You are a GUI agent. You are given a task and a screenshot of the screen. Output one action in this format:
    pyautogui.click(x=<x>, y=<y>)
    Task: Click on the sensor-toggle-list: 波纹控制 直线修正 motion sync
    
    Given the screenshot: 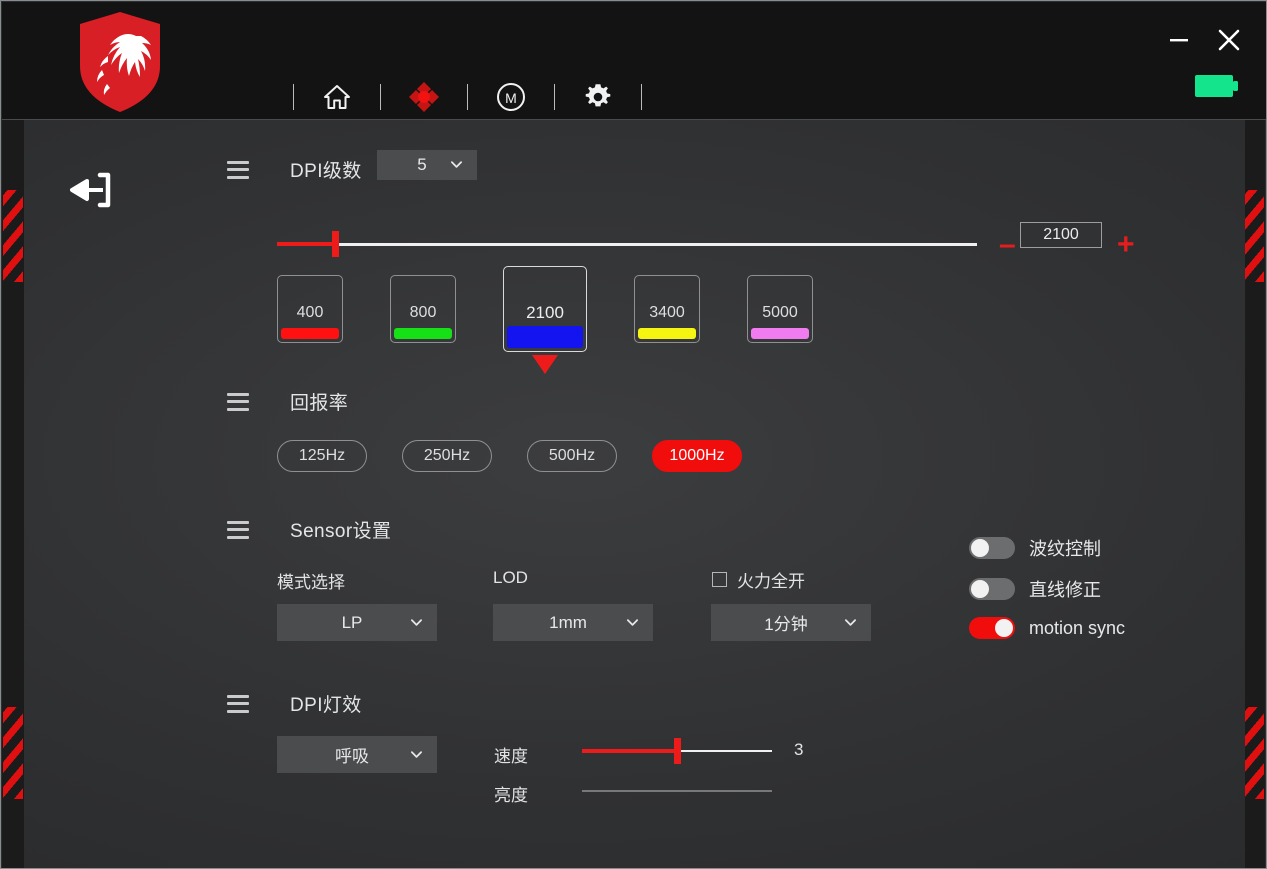 What is the action you would take?
    pyautogui.click(x=1047, y=587)
    